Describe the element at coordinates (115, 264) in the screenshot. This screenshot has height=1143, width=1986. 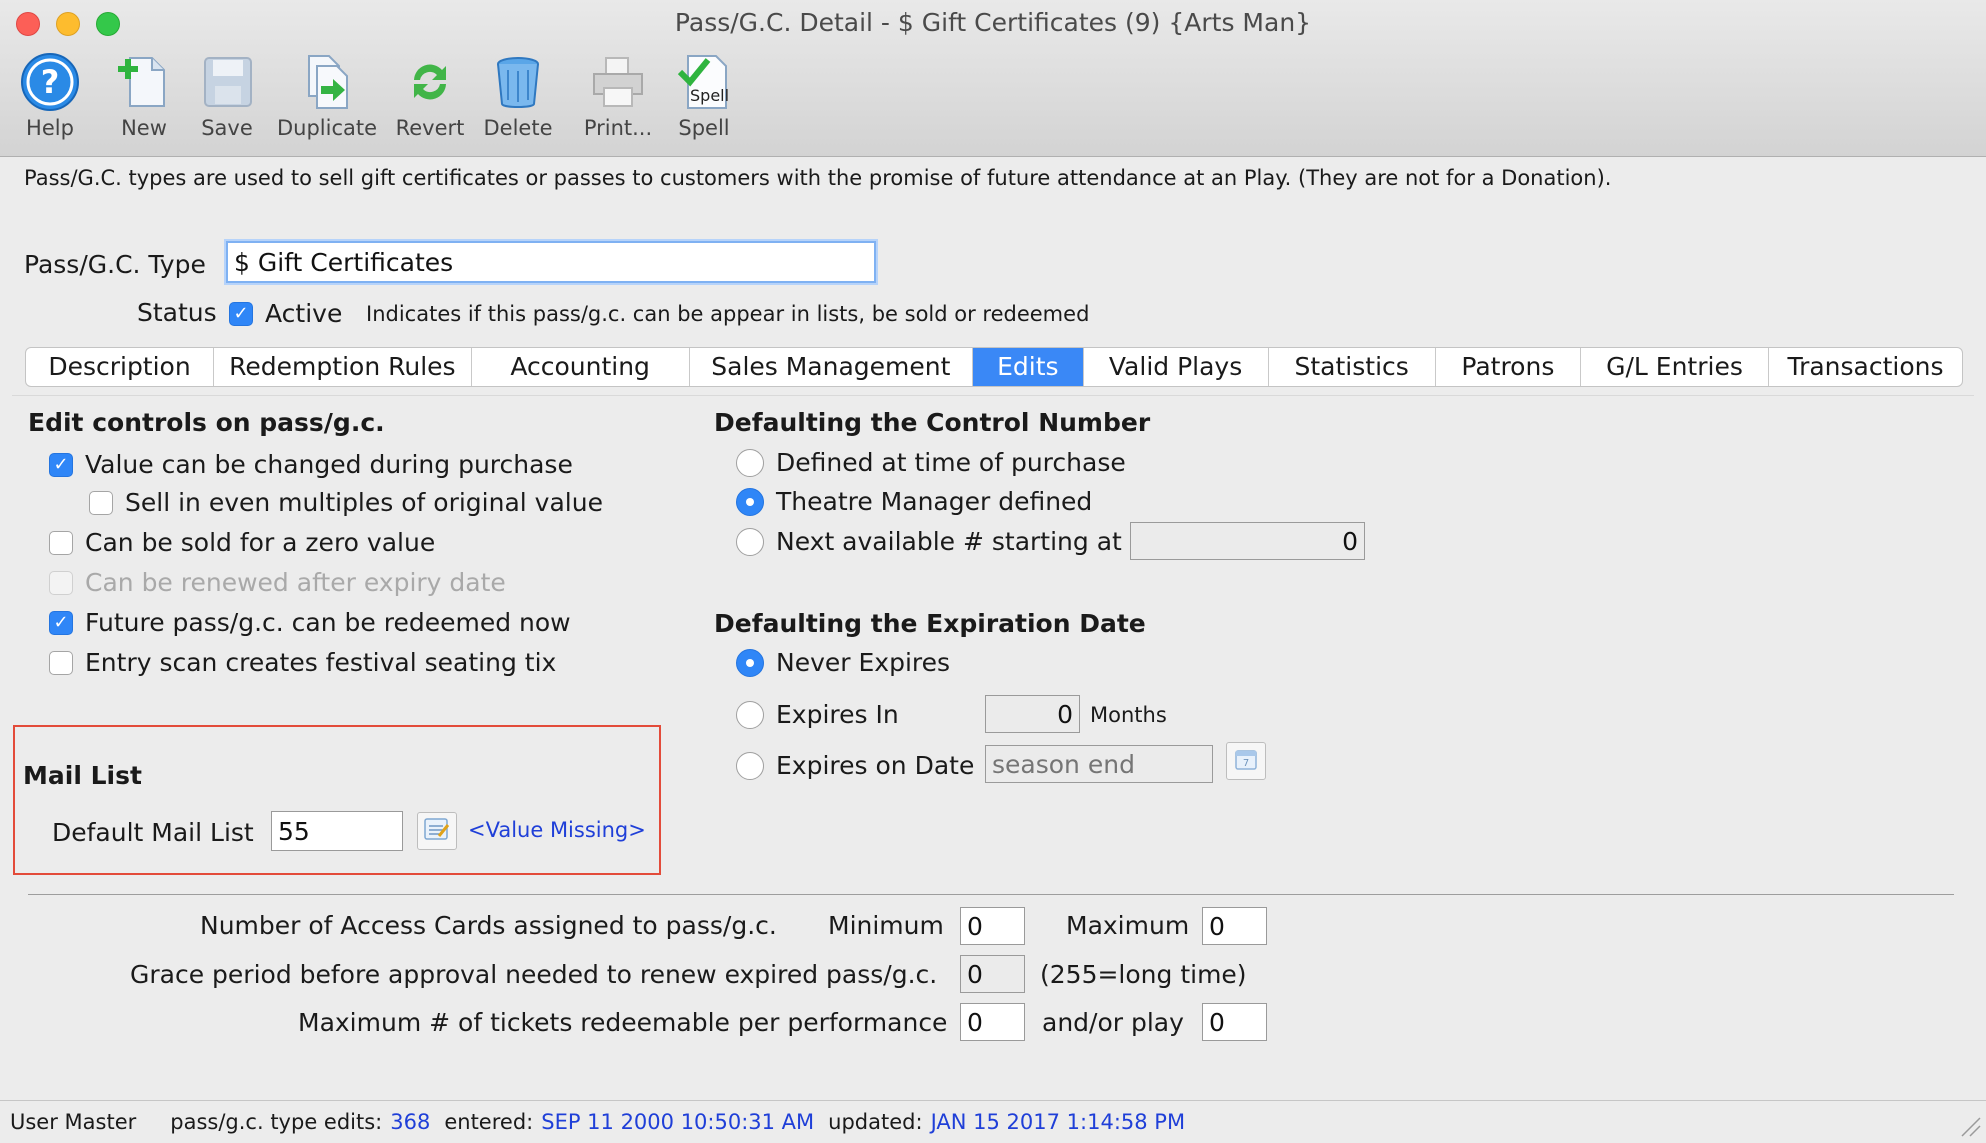
I see `type-label: Pass/G.C. Type` at that location.